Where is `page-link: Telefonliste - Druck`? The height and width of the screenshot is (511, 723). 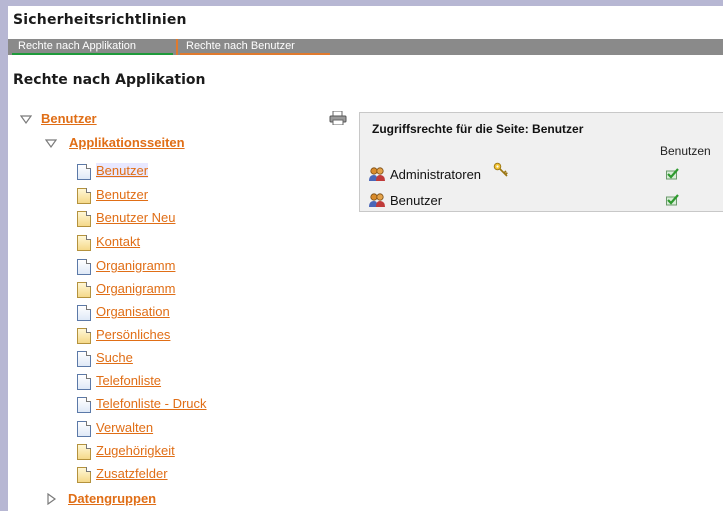
page-link: Telefonliste - Druck is located at coordinates (151, 403).